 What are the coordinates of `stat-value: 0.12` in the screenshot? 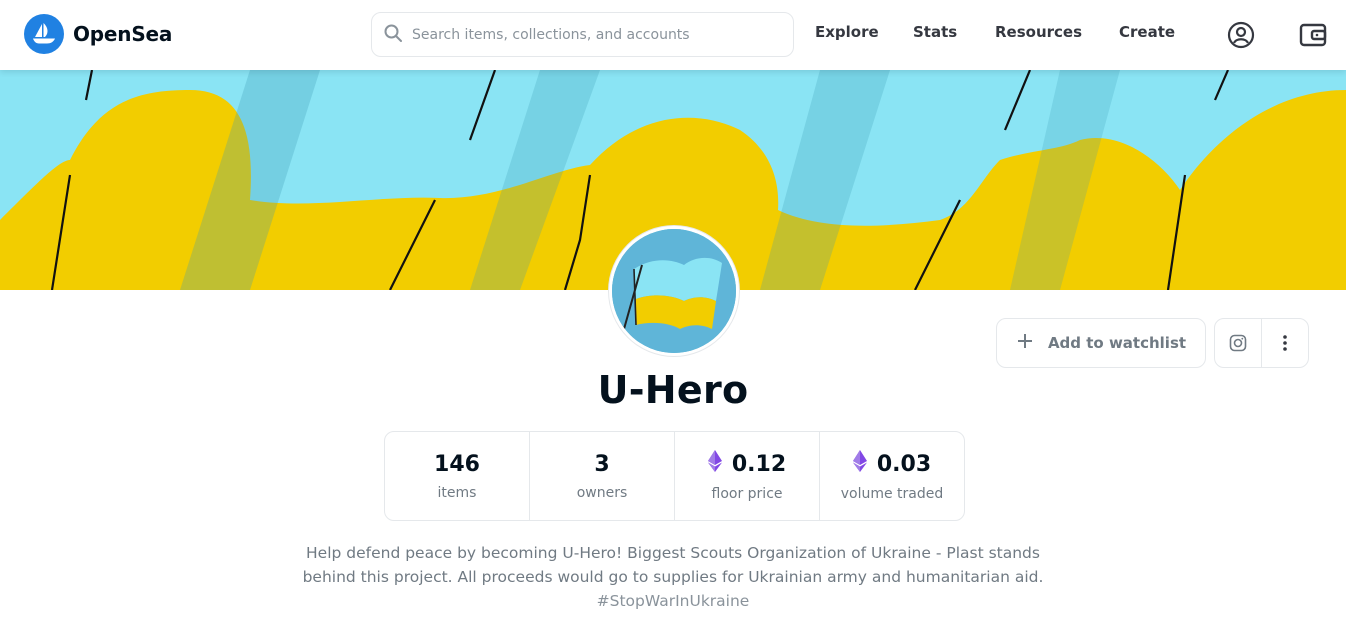 It's located at (759, 464).